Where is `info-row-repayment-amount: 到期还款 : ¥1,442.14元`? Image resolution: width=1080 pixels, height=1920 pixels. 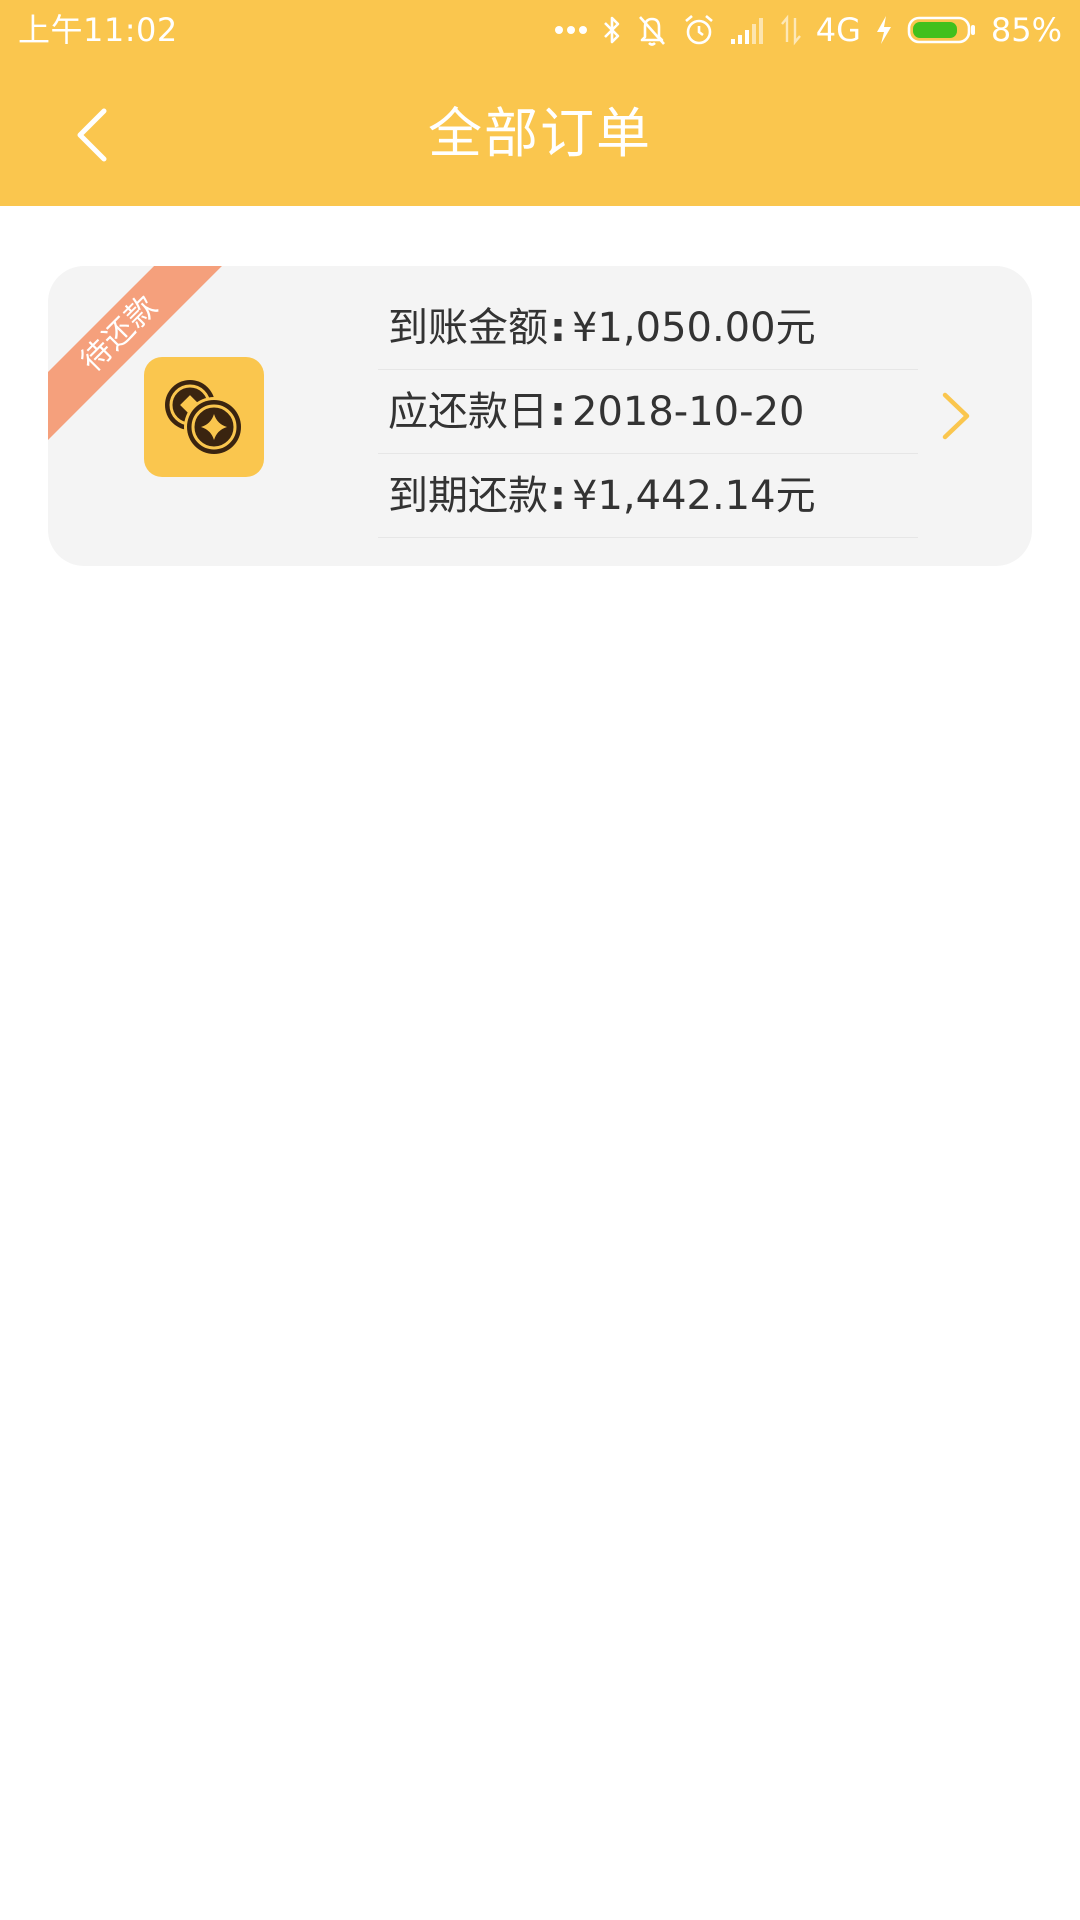 info-row-repayment-amount: 到期还款 : ¥1,442.14元 is located at coordinates (648, 496).